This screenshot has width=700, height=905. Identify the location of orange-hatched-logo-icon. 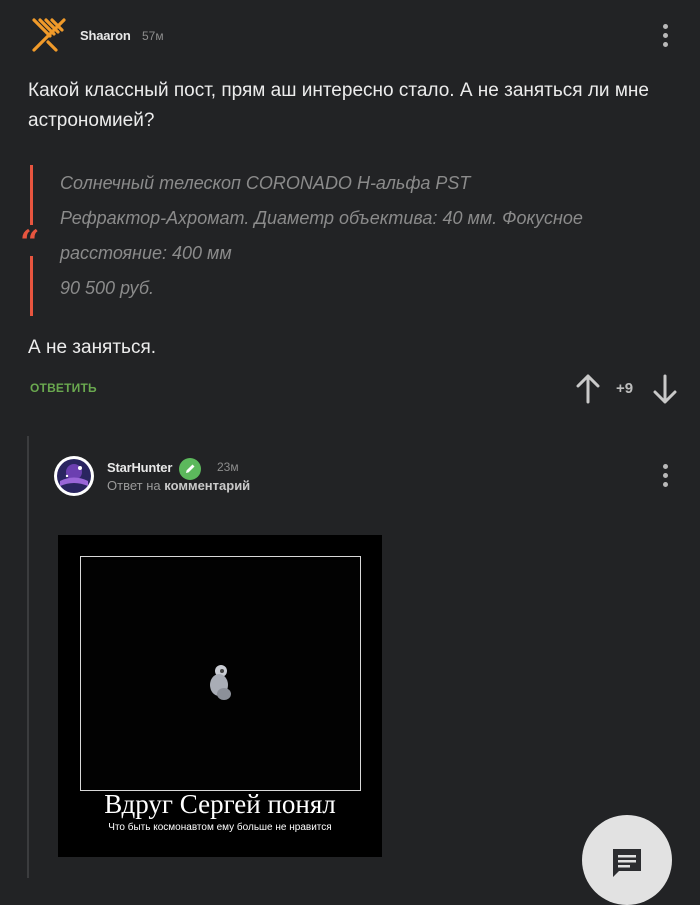
(49, 35).